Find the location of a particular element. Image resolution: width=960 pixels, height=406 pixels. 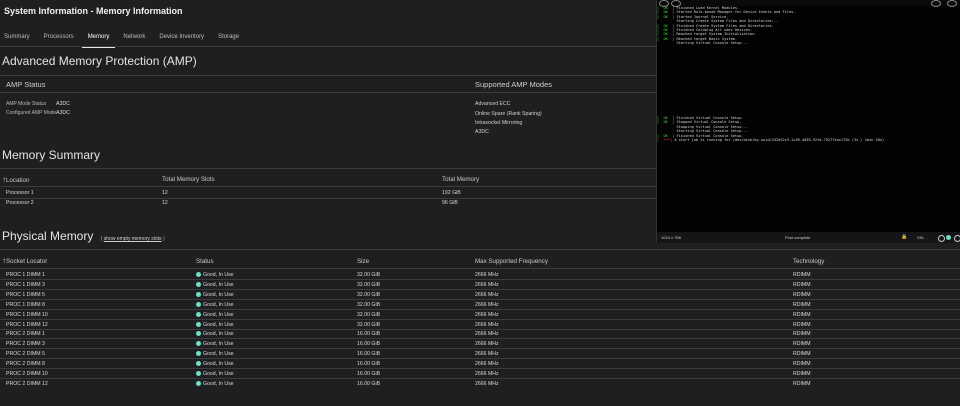

col-status: Status is located at coordinates (205, 261).